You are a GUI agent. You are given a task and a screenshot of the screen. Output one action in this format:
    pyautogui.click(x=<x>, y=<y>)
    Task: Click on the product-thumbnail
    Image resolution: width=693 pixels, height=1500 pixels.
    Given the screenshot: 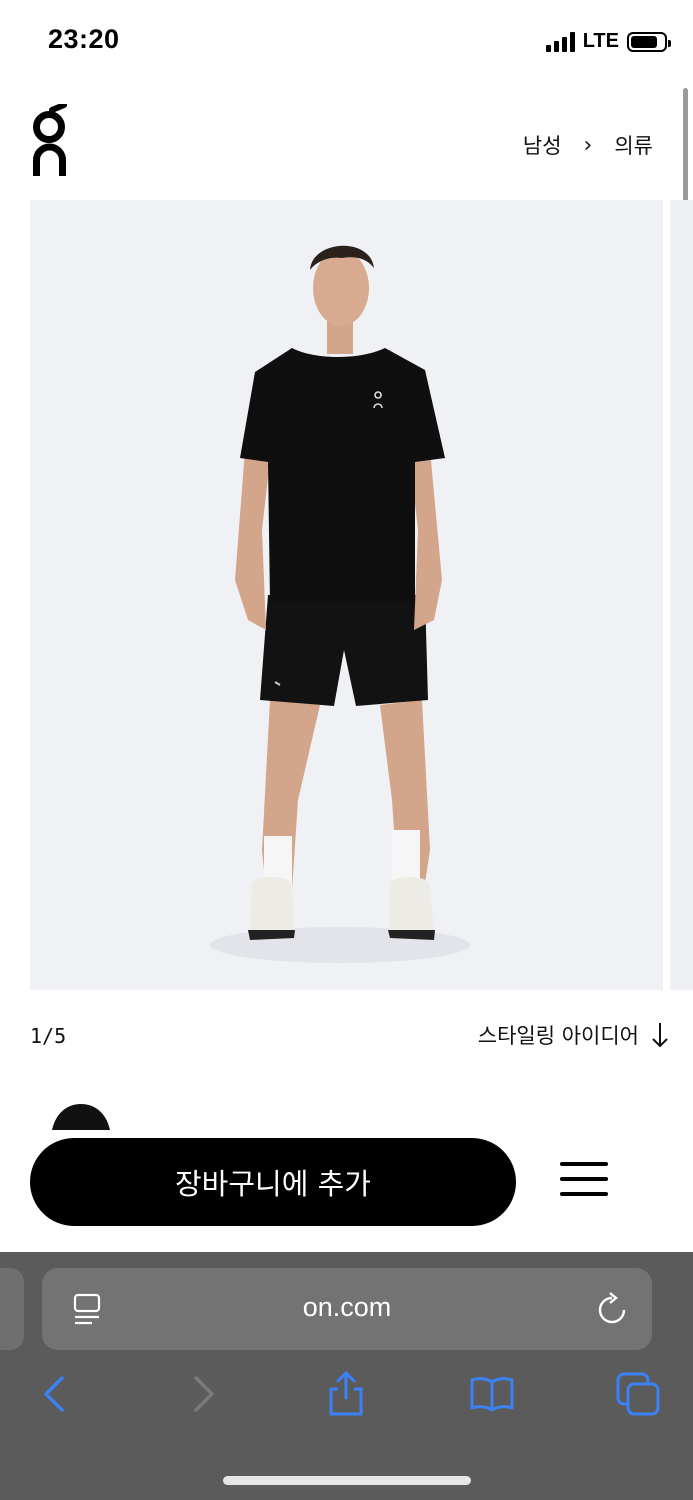 What is the action you would take?
    pyautogui.click(x=81, y=1115)
    